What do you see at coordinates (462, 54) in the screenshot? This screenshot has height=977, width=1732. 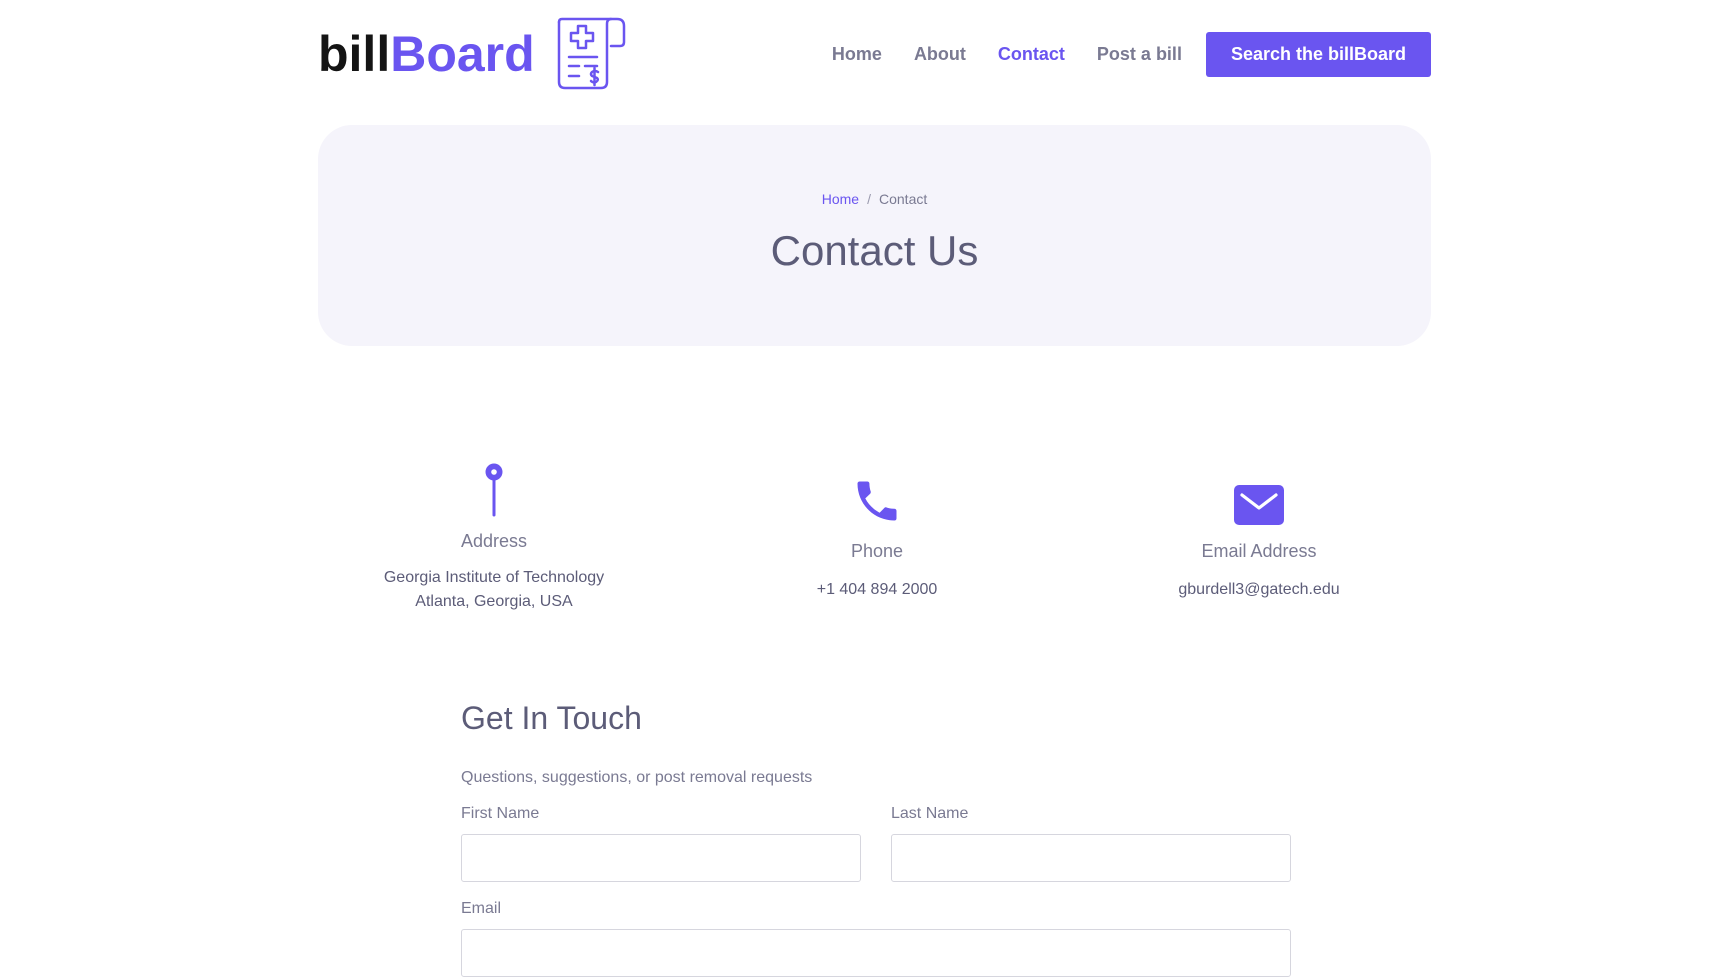 I see `brand-name-part2: Board` at bounding box center [462, 54].